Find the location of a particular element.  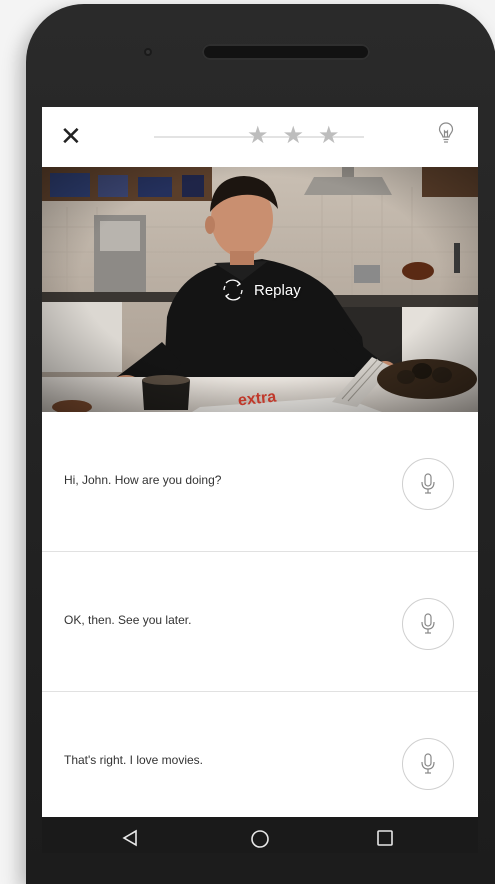

answer-text: That's right. I love movies. is located at coordinates (134, 760).